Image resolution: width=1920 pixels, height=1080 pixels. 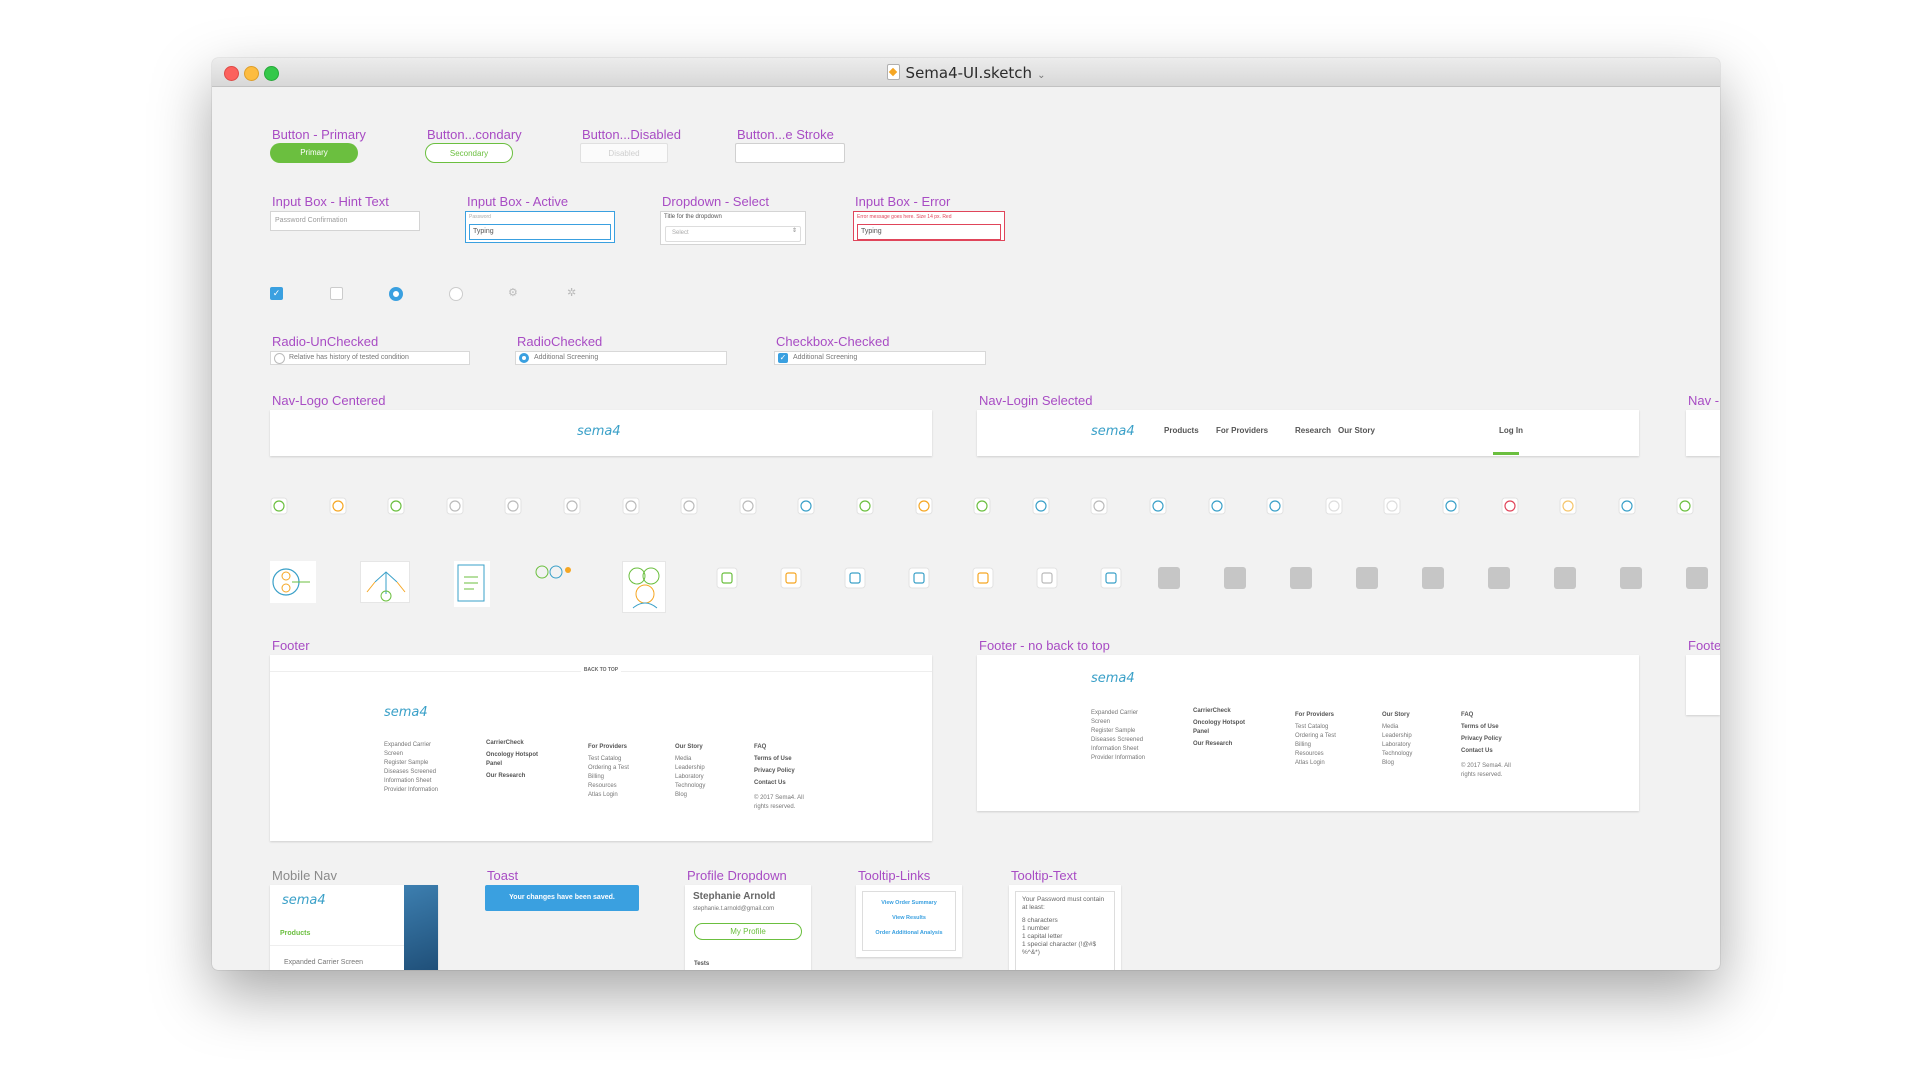 What do you see at coordinates (1704, 400) in the screenshot?
I see `artboard-label-nav-cut: Nav - wi` at bounding box center [1704, 400].